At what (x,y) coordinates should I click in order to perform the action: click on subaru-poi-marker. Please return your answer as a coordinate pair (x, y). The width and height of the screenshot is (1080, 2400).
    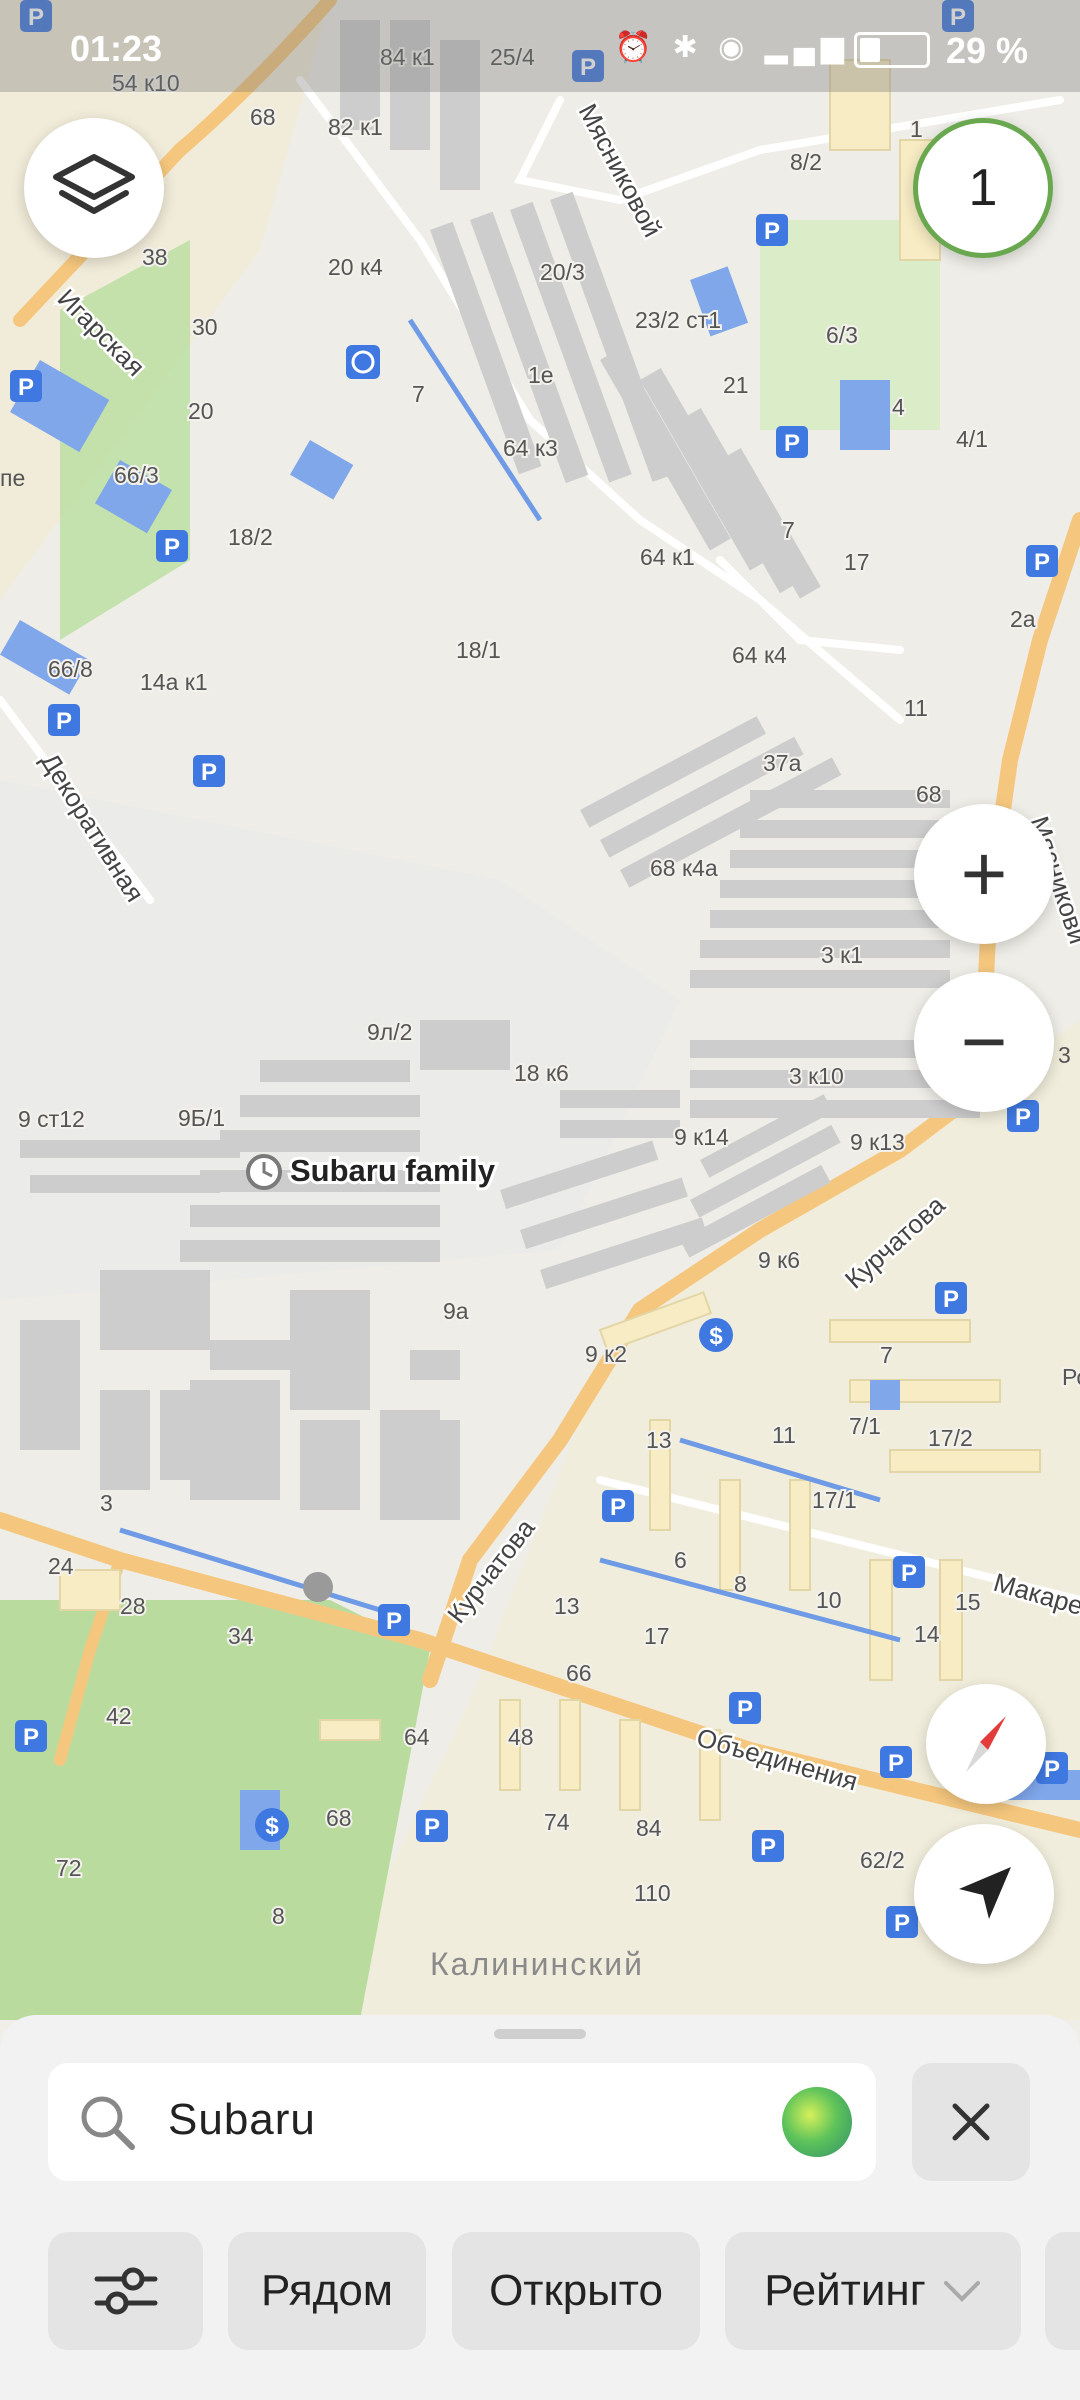
    Looking at the image, I should click on (264, 1172).